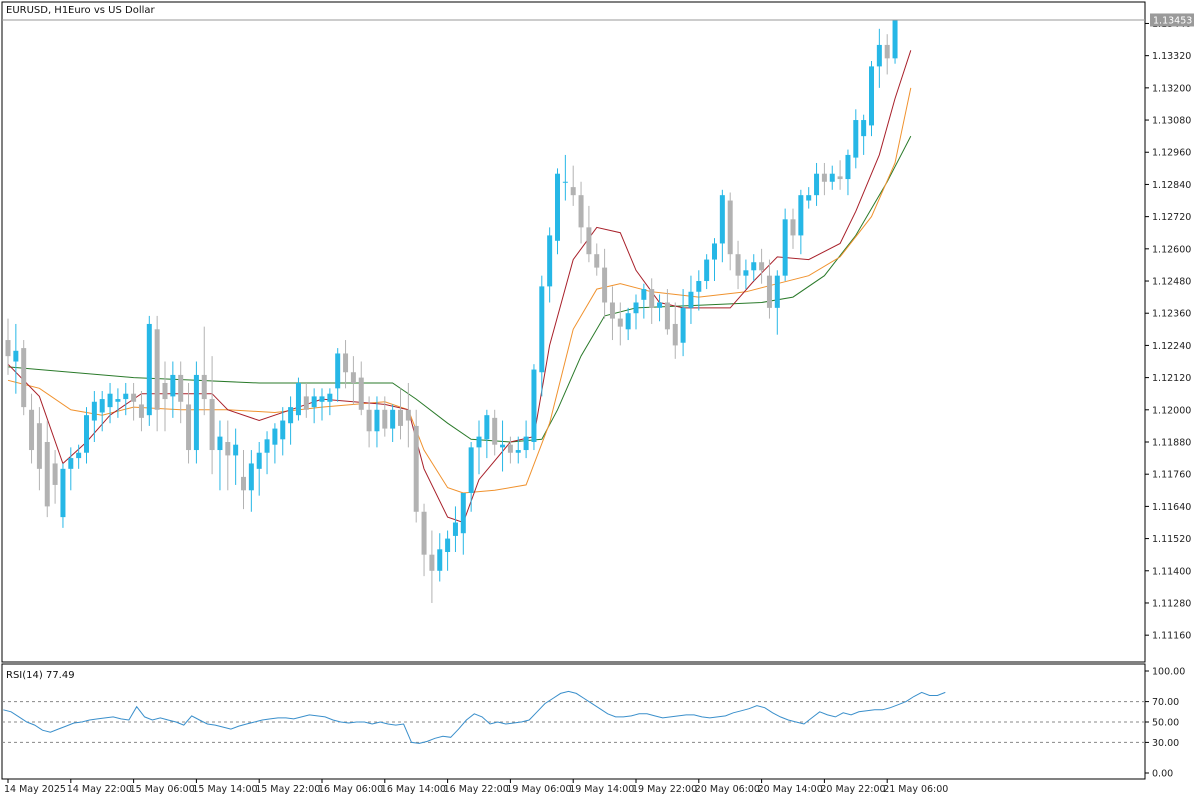 This screenshot has width=1200, height=800. What do you see at coordinates (1171, 410) in the screenshot?
I see `price-tick-label: 1.12000` at bounding box center [1171, 410].